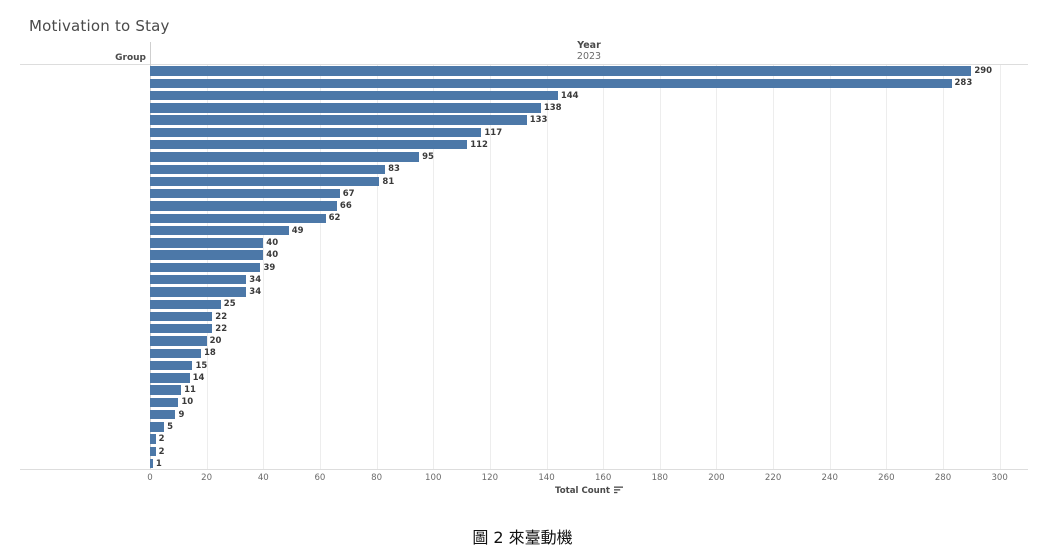 This screenshot has width=1045, height=560. I want to click on bar-value-label: 11, so click(190, 390).